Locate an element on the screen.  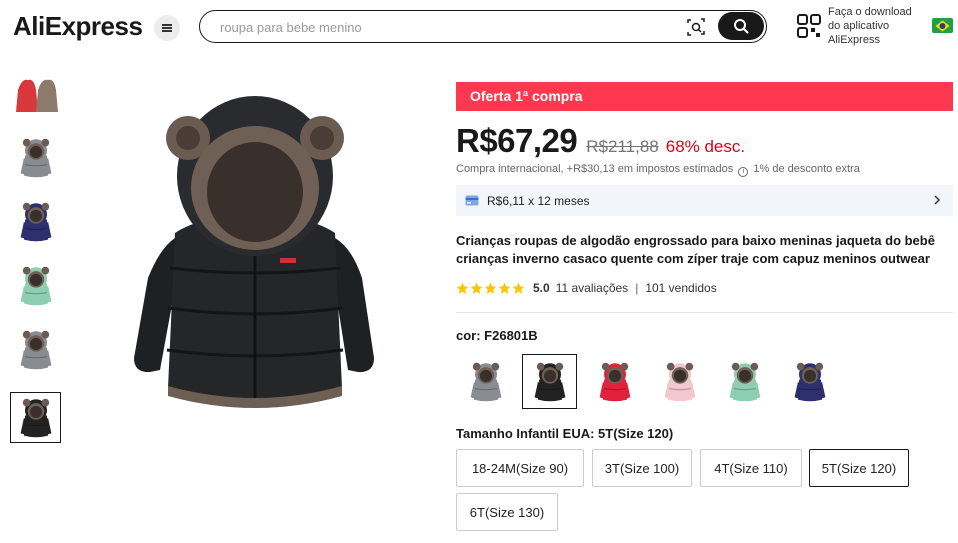
color-option-black is located at coordinates (549, 381).